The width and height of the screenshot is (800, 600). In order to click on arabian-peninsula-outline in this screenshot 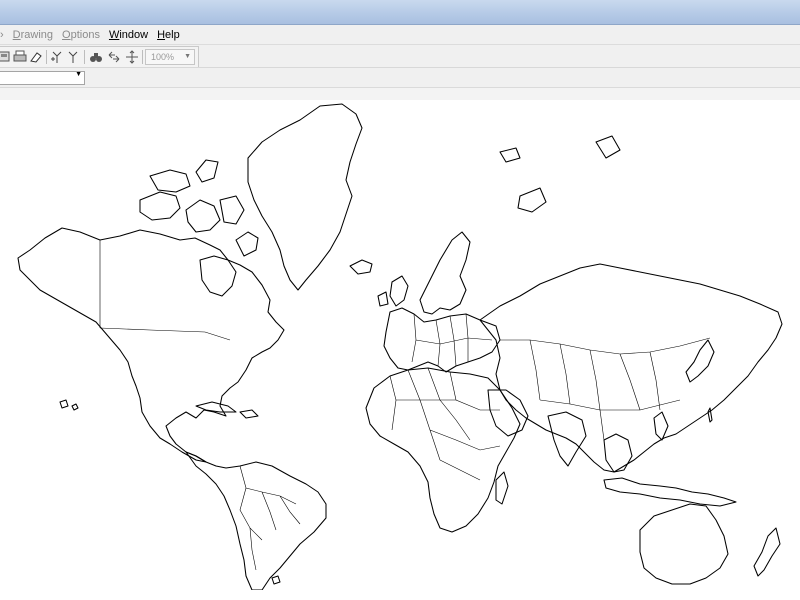, I will do `click(508, 413)`.